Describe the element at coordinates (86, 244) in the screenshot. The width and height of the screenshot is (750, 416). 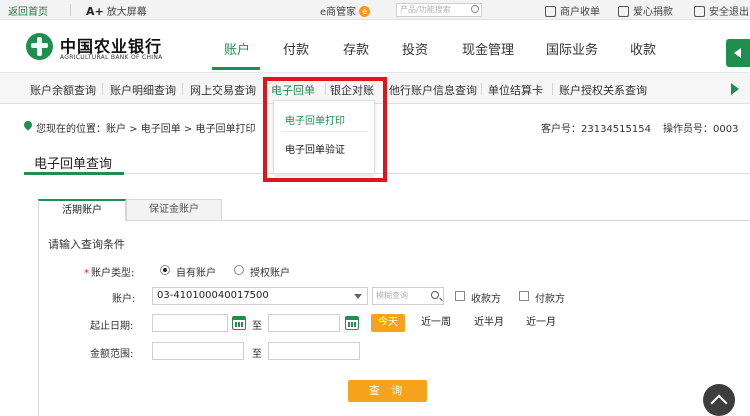
I see `form-heading: 请输入查询条件` at that location.